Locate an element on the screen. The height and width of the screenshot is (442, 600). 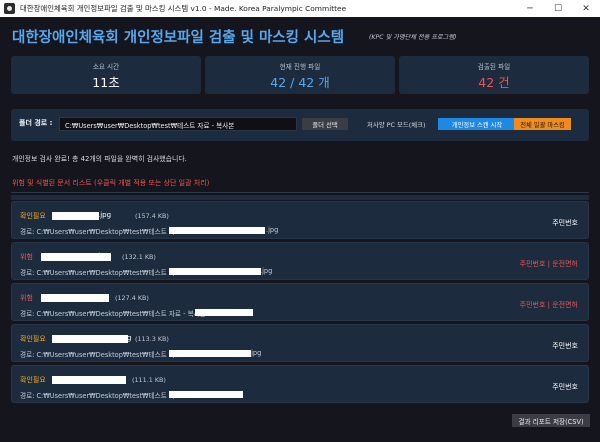
progress-label: 현재 진행 파일 is located at coordinates (300, 67).